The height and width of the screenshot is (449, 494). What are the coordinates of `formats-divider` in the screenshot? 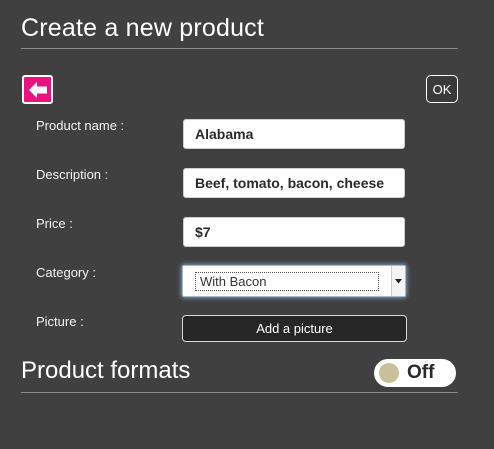 It's located at (239, 392).